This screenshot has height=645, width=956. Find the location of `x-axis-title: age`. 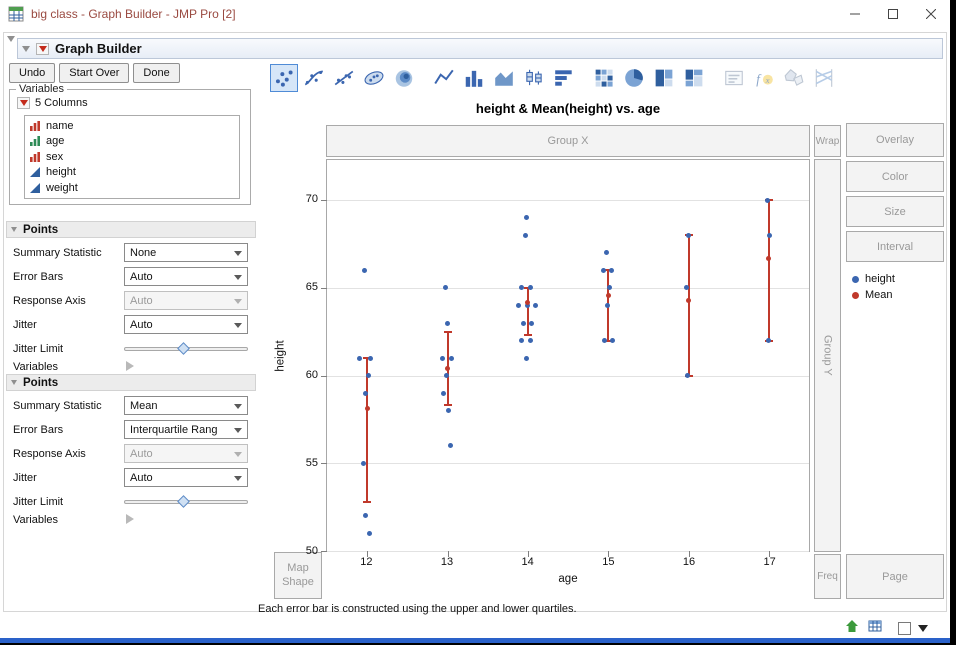

x-axis-title: age is located at coordinates (568, 579).